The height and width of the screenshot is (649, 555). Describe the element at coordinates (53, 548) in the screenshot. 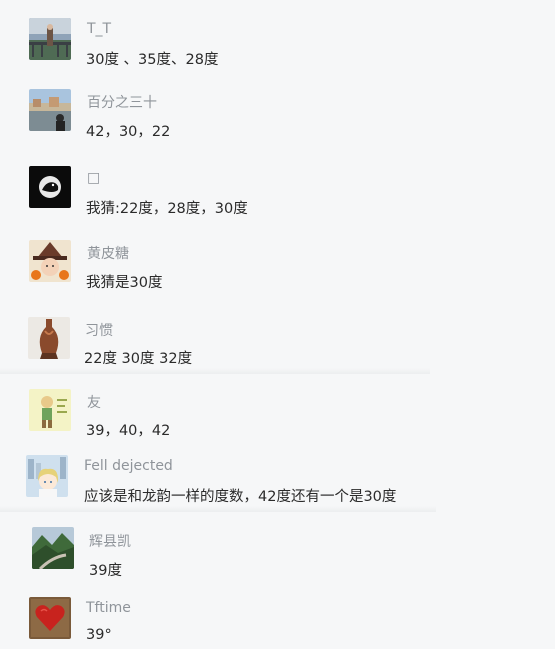

I see `mountain-road-avatar-icon` at that location.